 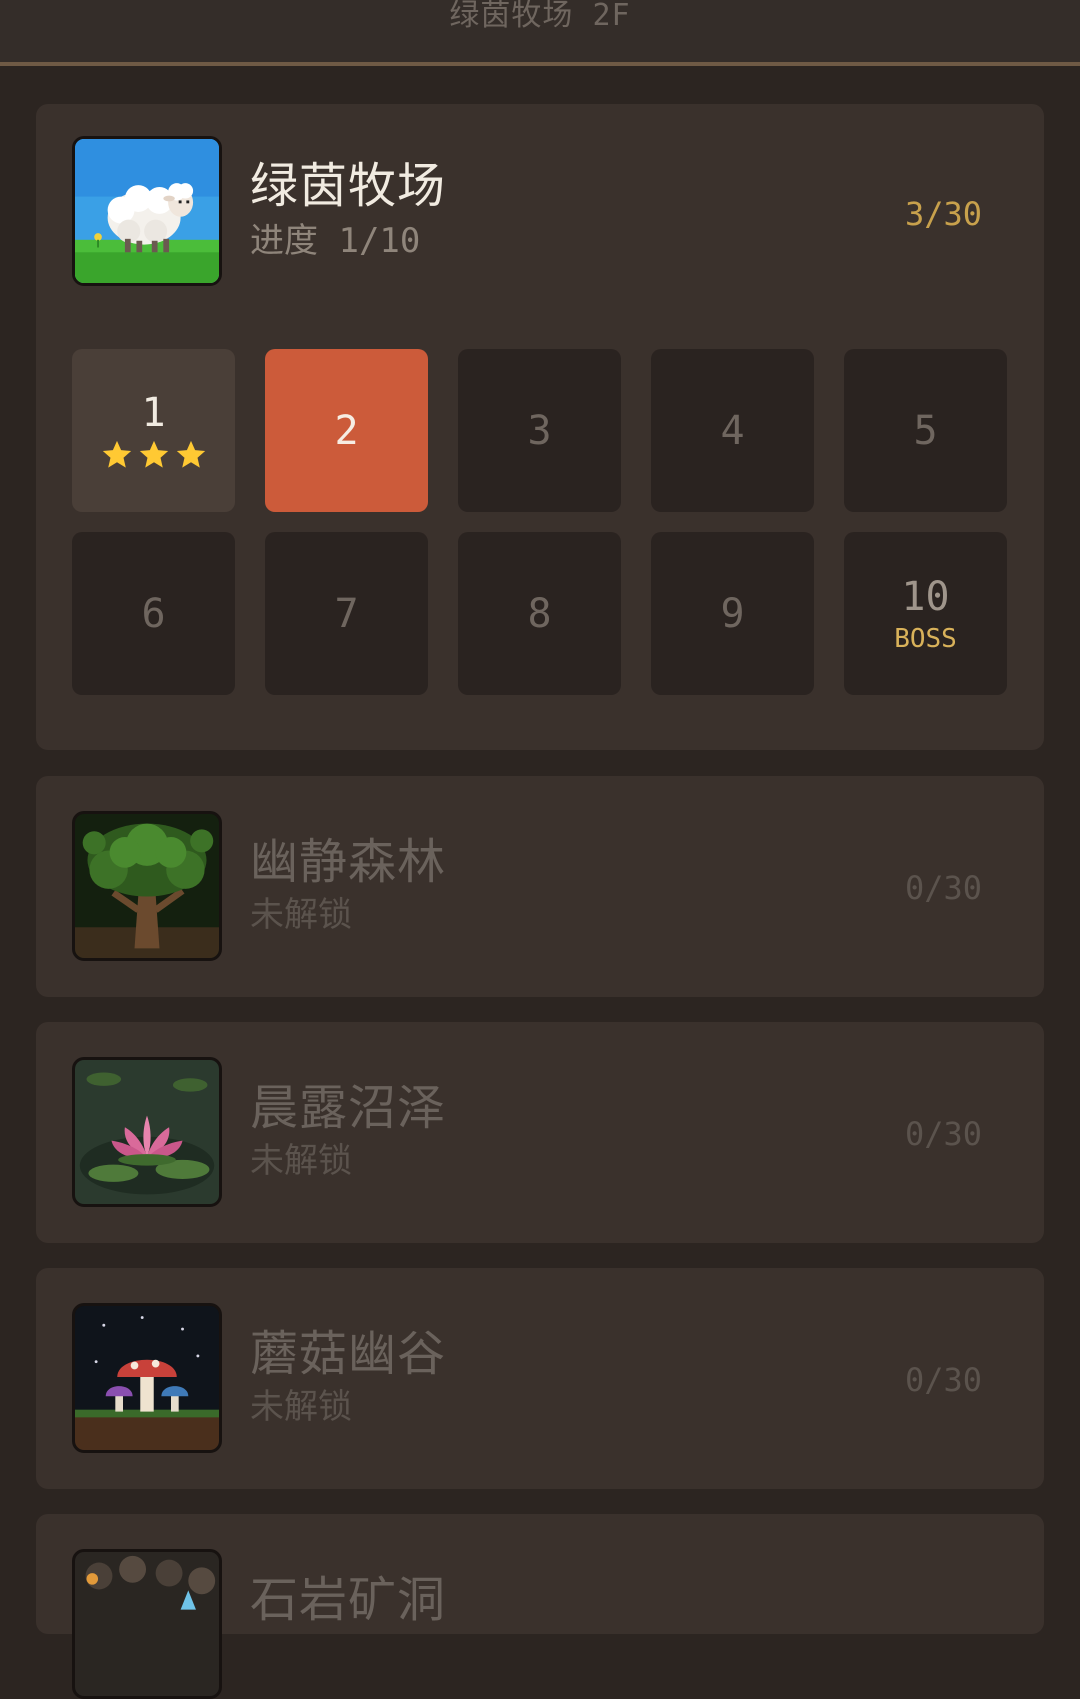 I want to click on level-number: 10, so click(x=925, y=596).